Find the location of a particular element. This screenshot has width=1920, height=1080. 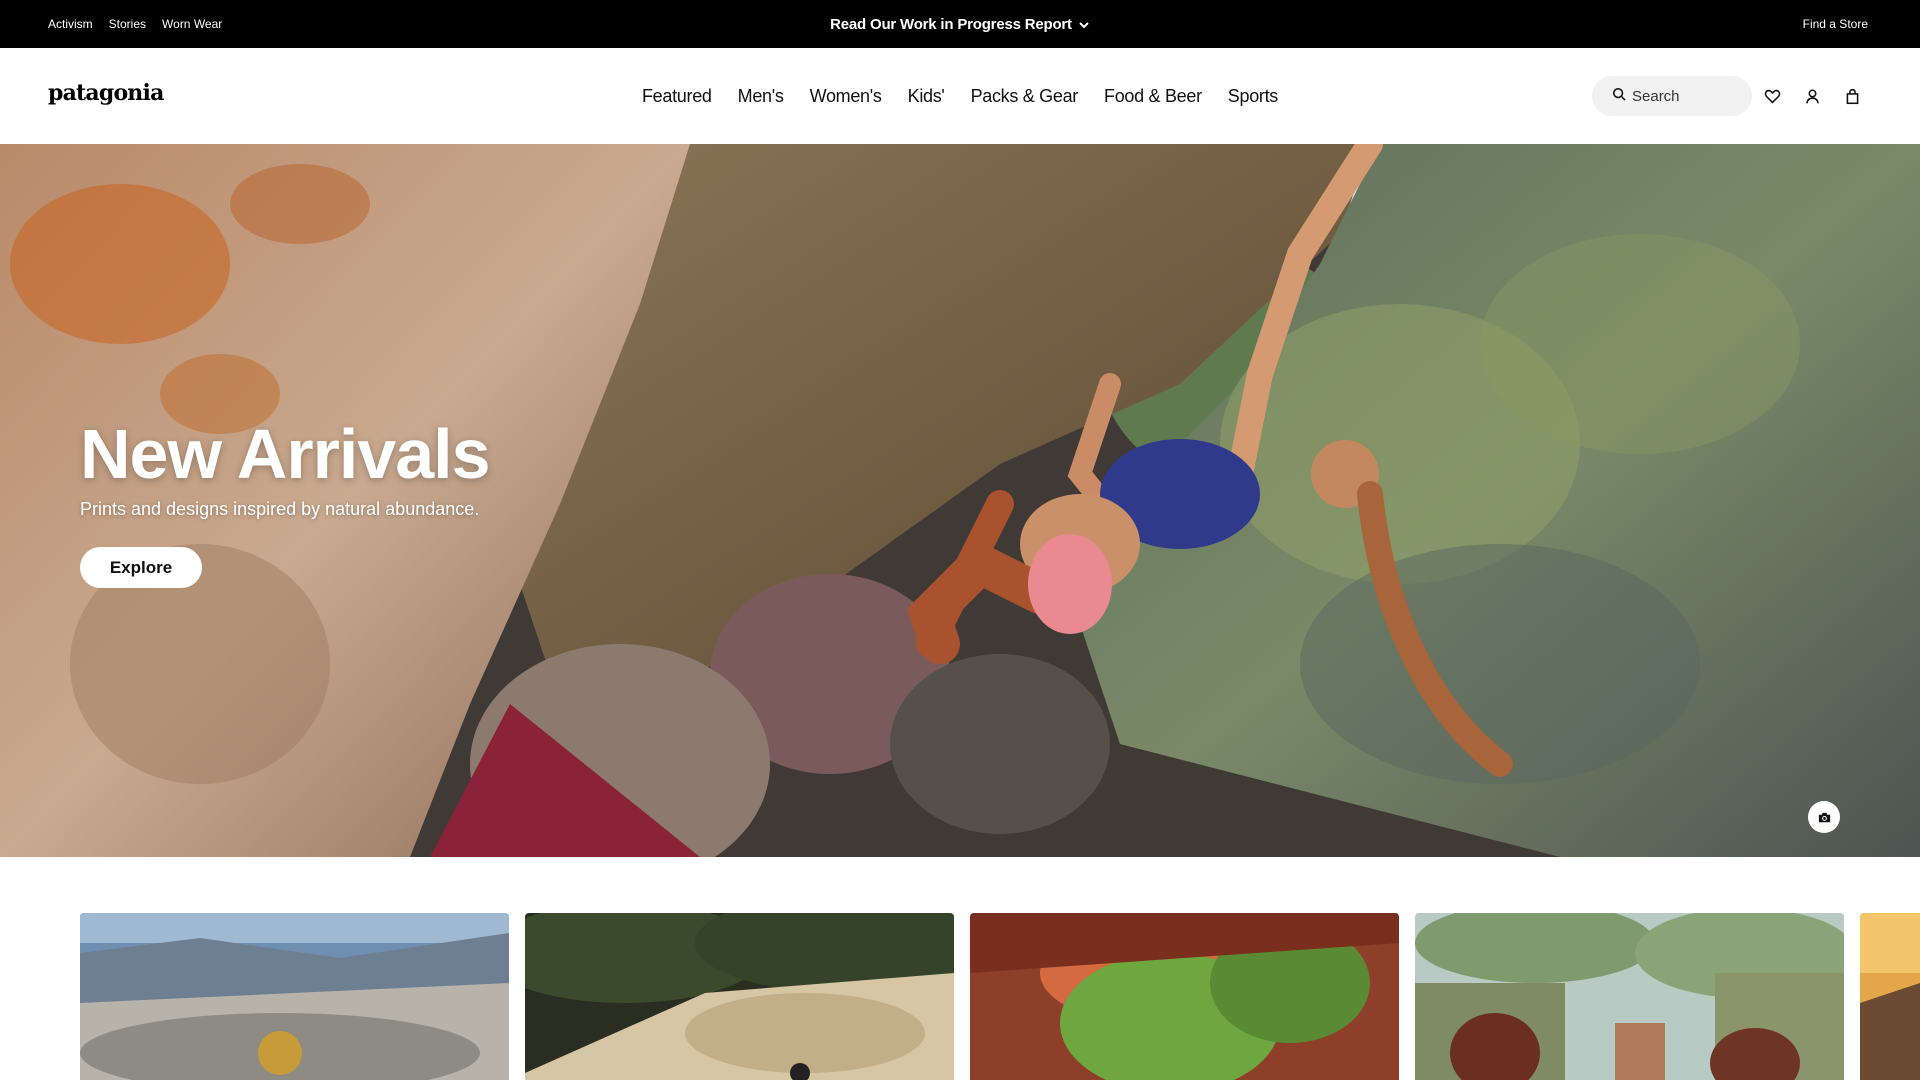

patagonia-logo: patagonia is located at coordinates (106, 93).